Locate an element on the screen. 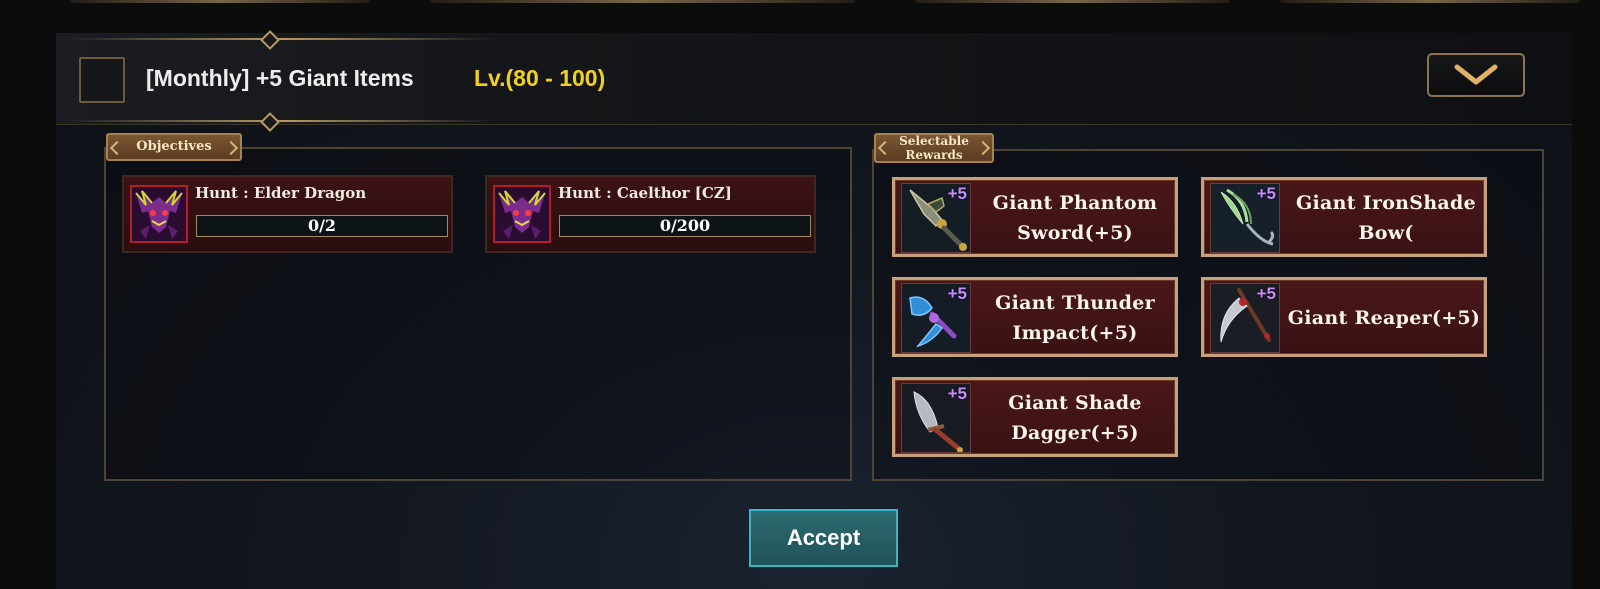 This screenshot has width=1600, height=589. reward-item-ironshade-bow: +5 Giant IronShade Bow( is located at coordinates (1344, 217).